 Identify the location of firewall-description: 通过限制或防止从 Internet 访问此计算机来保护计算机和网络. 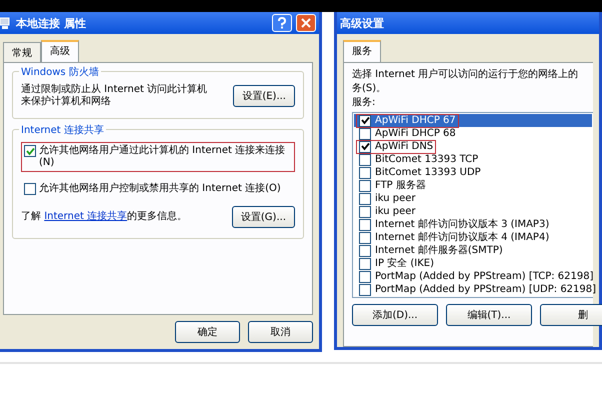
(114, 96).